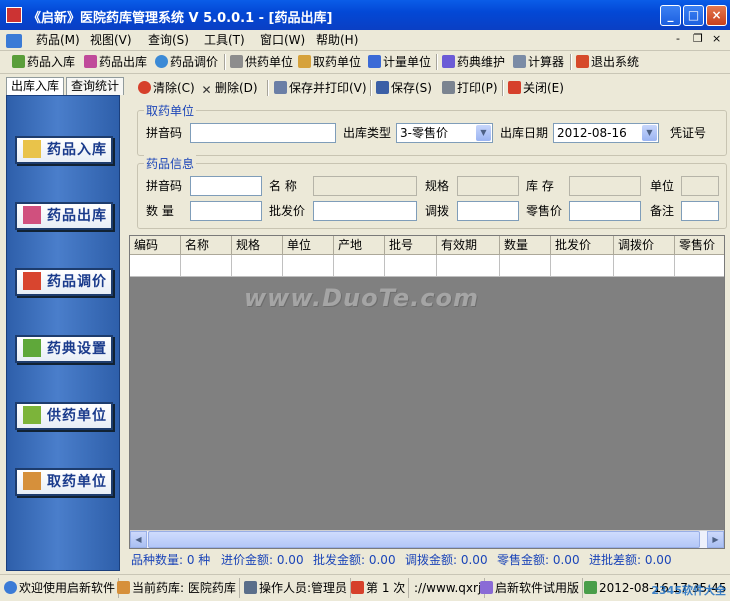 The height and width of the screenshot is (601, 730). What do you see at coordinates (64, 416) in the screenshot?
I see `nav-supplier-button: 供药单位` at bounding box center [64, 416].